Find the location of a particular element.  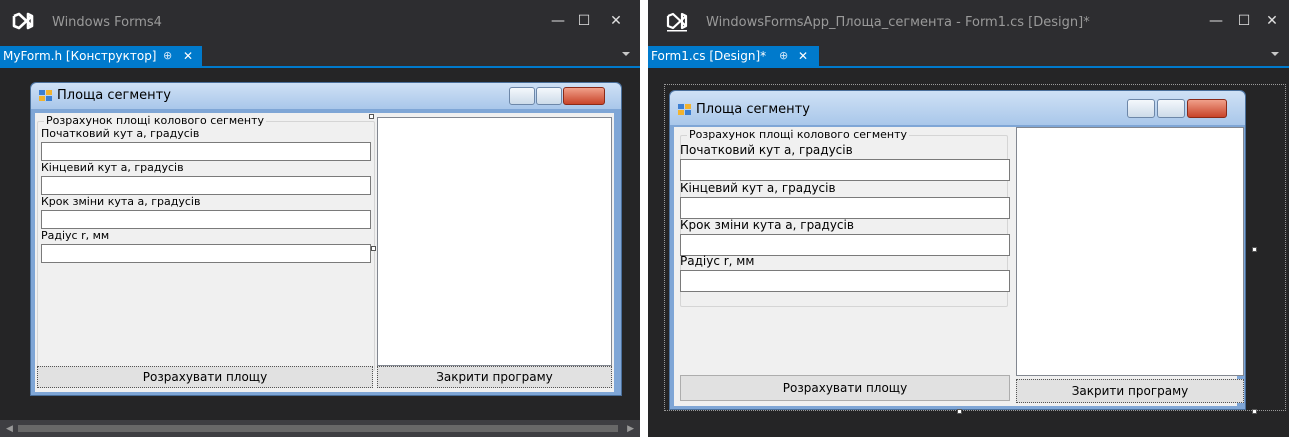

horizontal-scrollbar: ◀ ▶ is located at coordinates (320, 428).